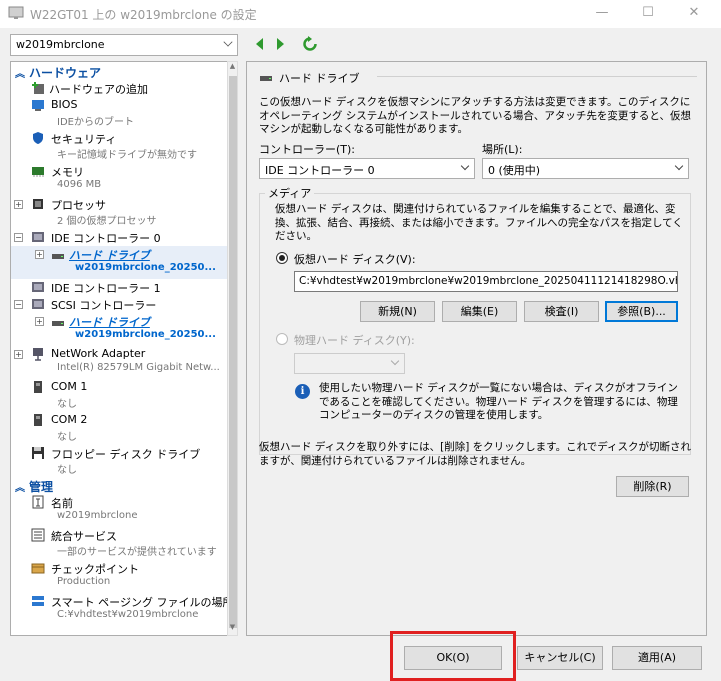  I want to click on refresh-icon, so click(310, 44).